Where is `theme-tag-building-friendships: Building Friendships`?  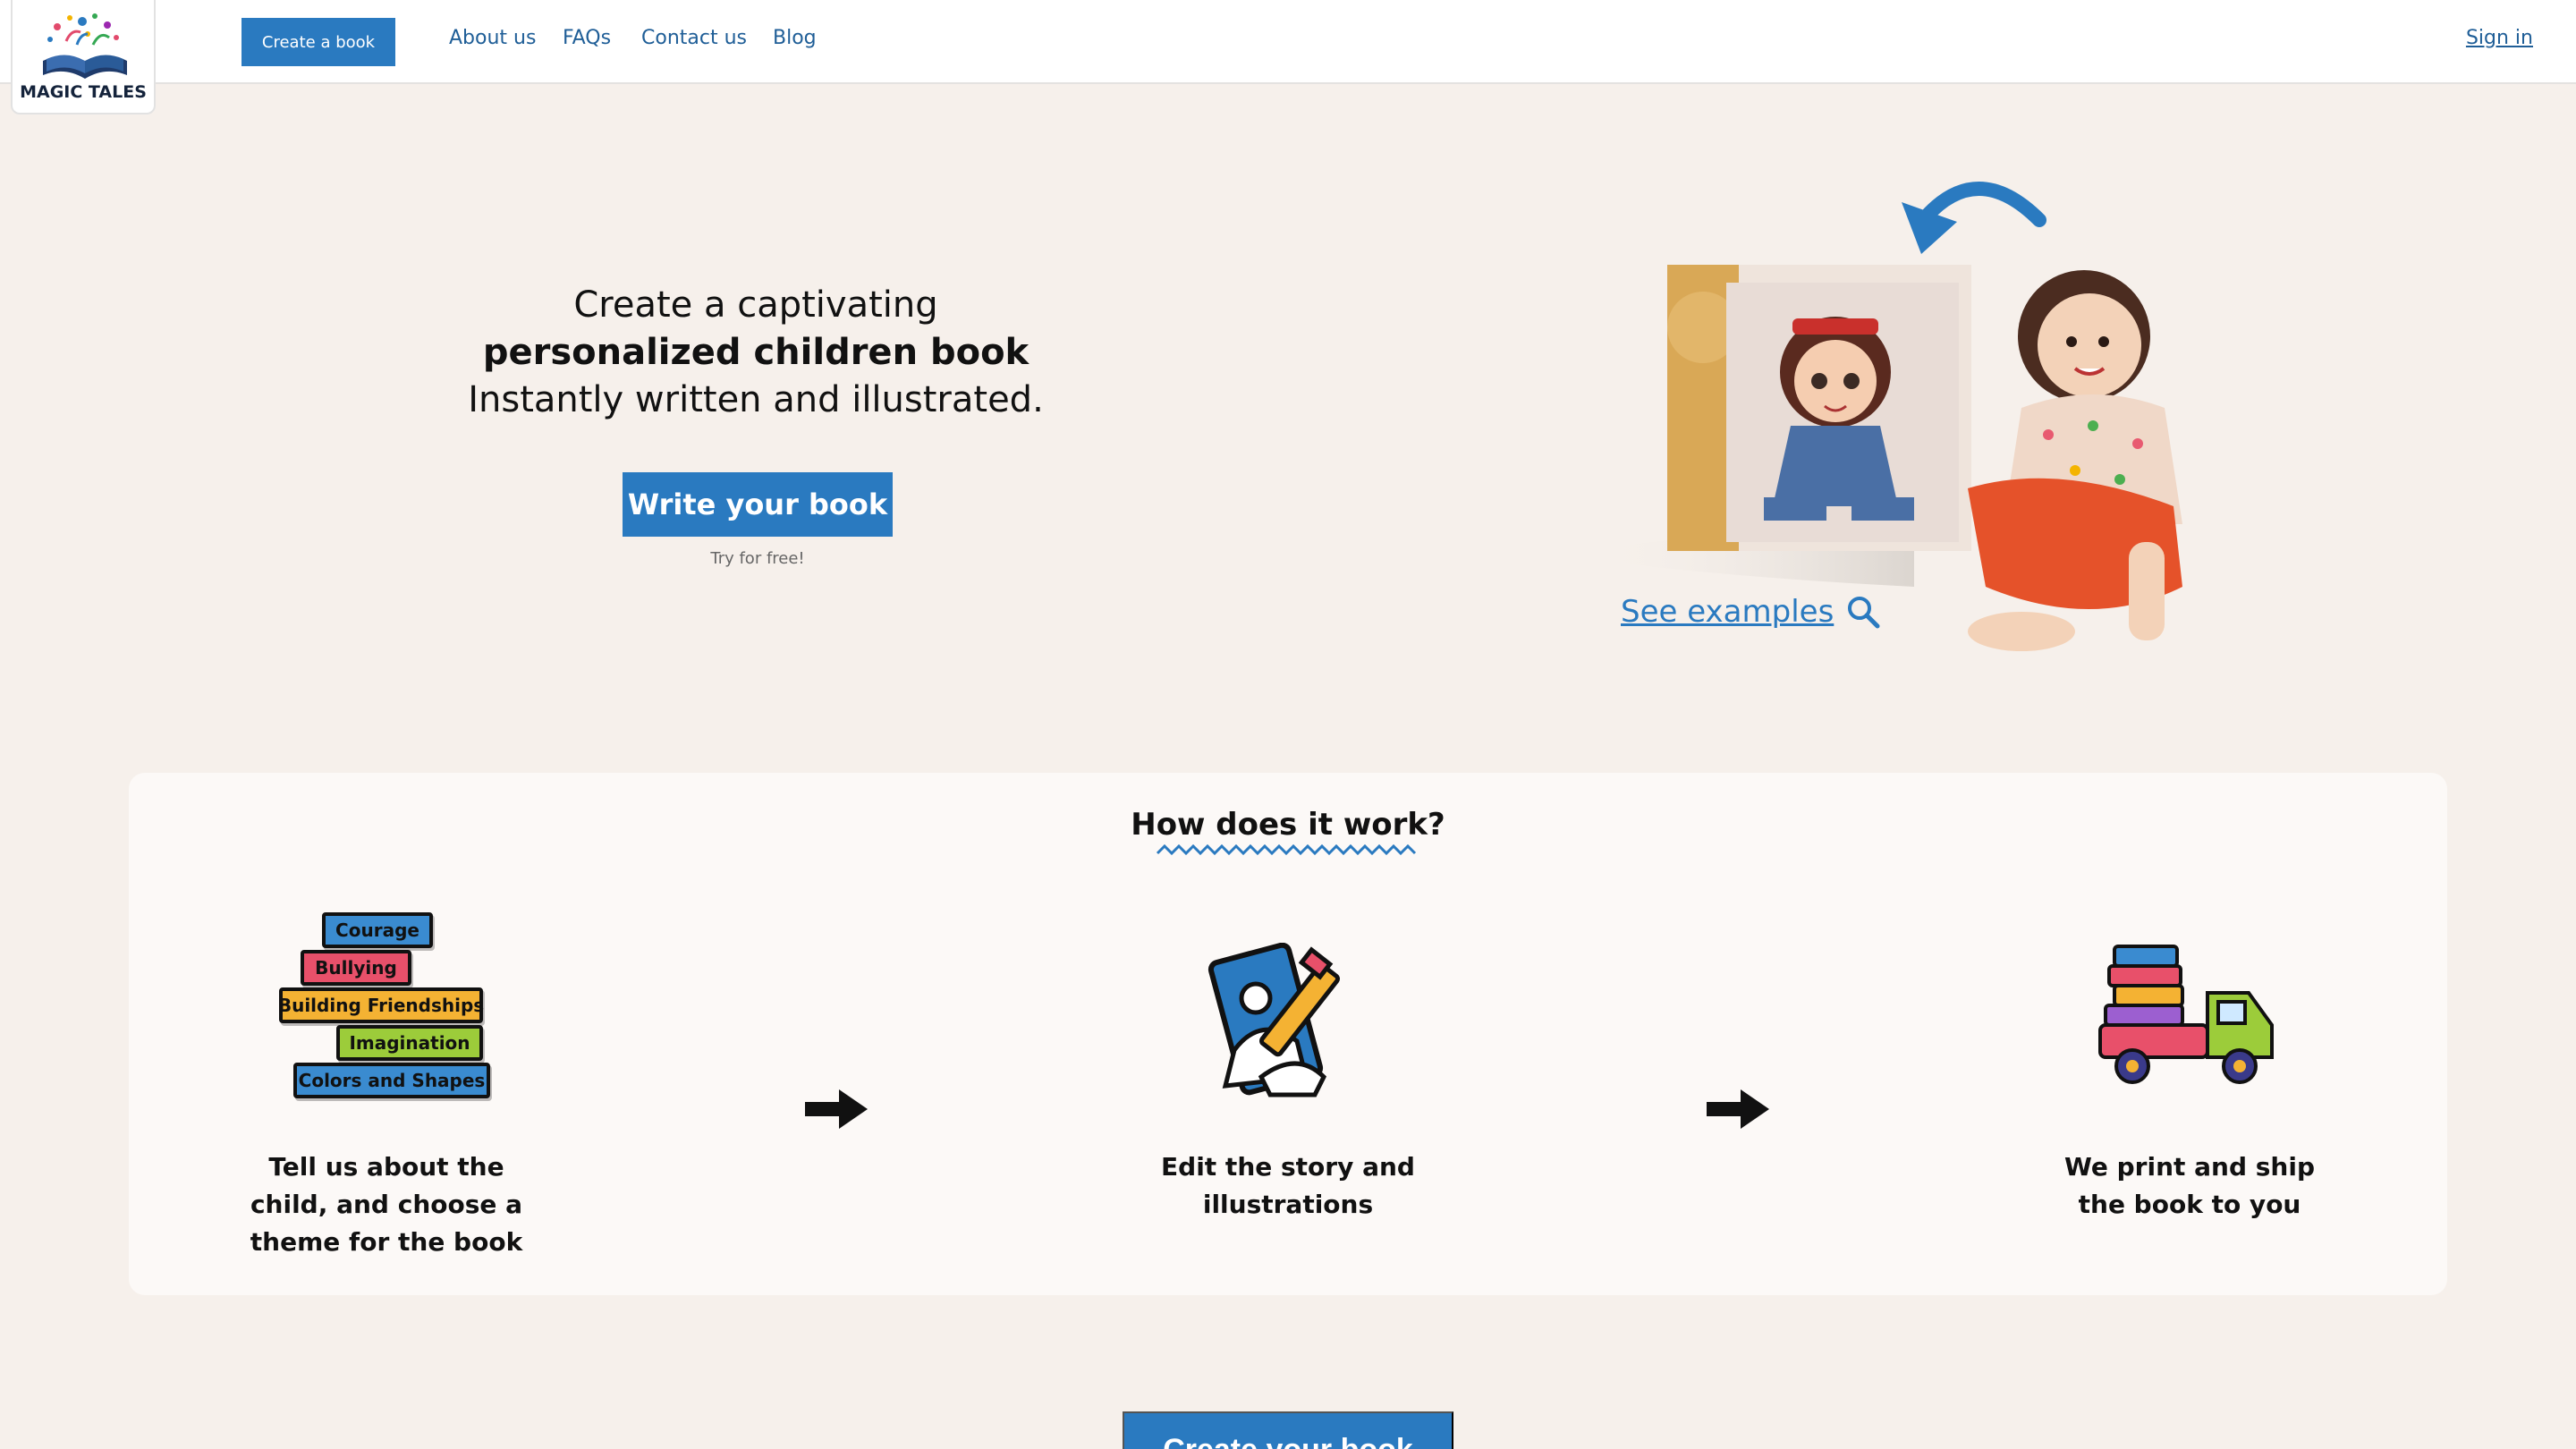 theme-tag-building-friendships: Building Friendships is located at coordinates (381, 1005).